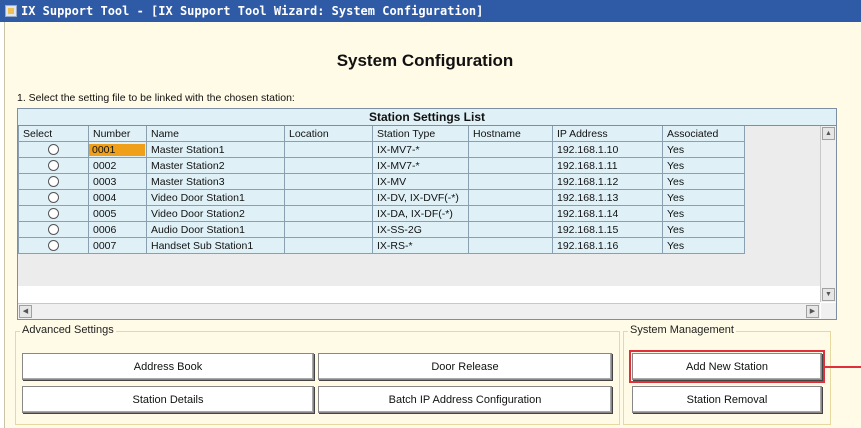 The width and height of the screenshot is (861, 428). I want to click on vertical-scrollbar: ▲ ▼, so click(828, 214).